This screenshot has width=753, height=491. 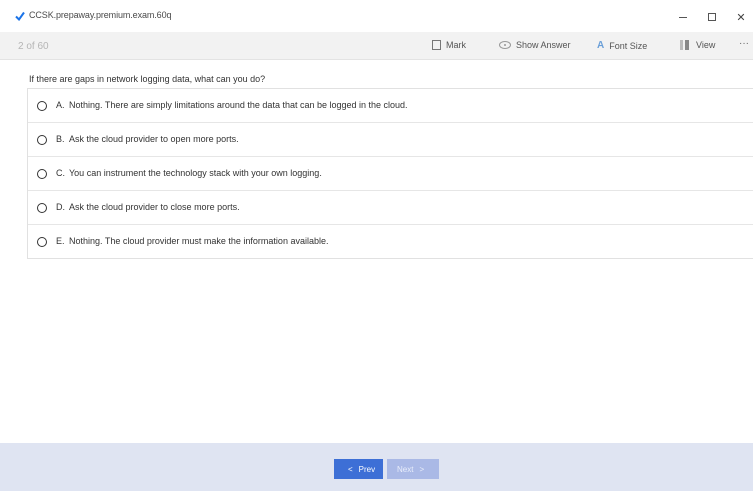 I want to click on maximize-button, so click(x=712, y=17).